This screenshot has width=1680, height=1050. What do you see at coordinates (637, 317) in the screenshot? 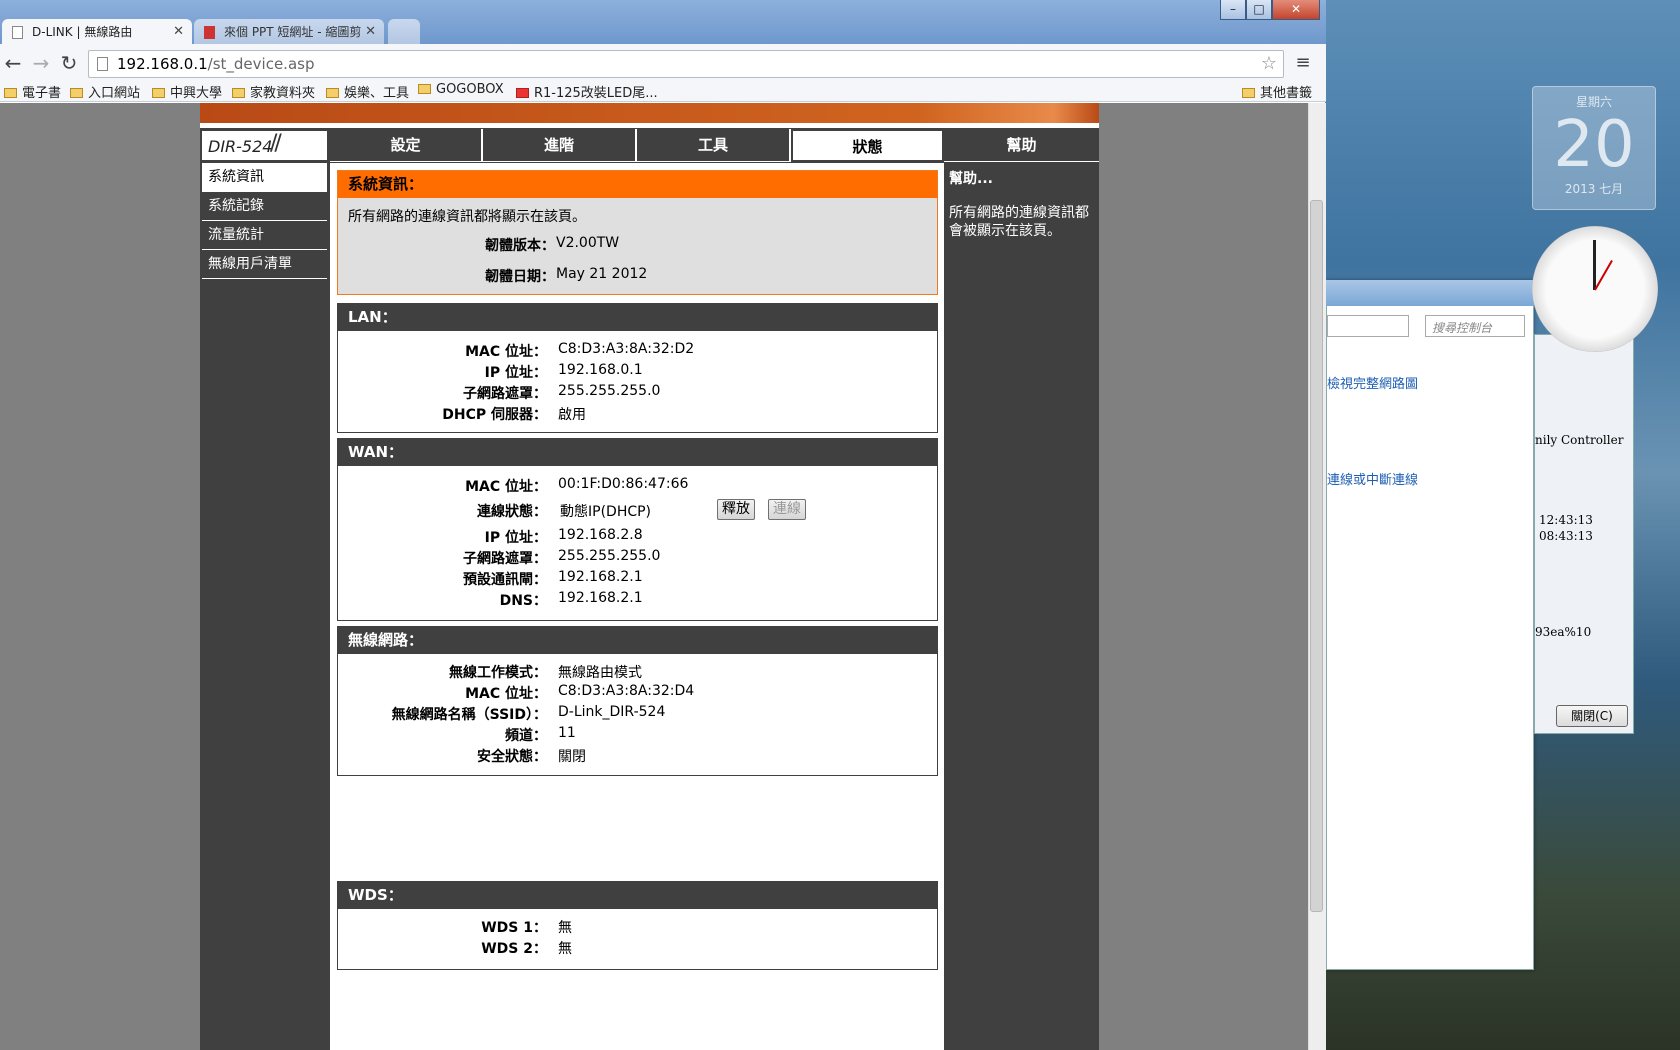
I see `section-title: LAN：` at bounding box center [637, 317].